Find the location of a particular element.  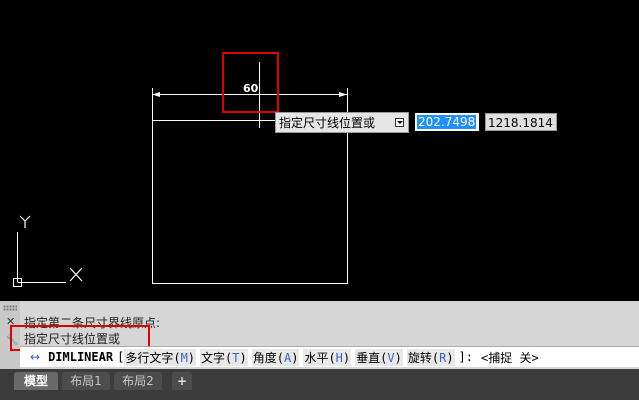

rectangle-shape is located at coordinates (250, 202).